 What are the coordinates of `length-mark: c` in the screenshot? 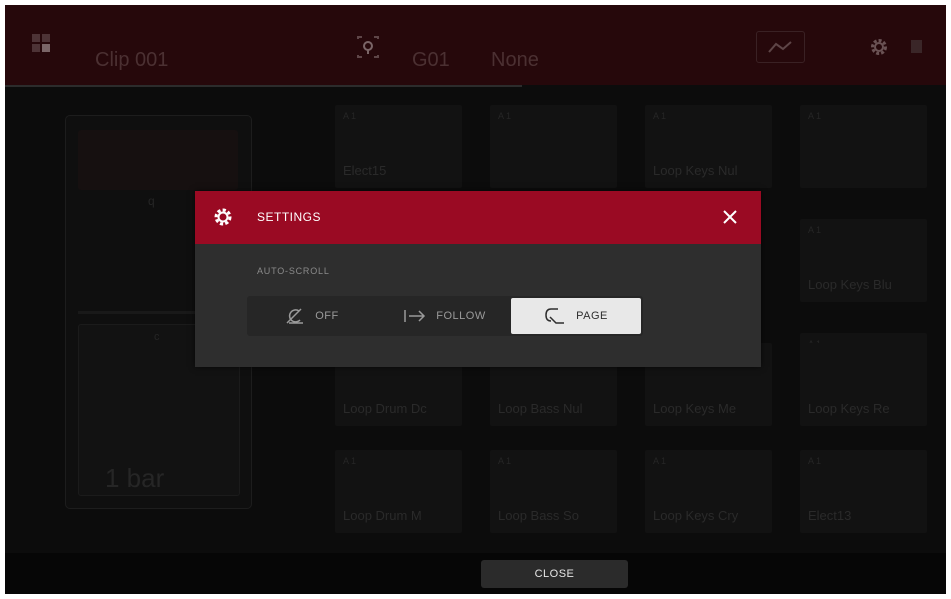 It's located at (157, 337).